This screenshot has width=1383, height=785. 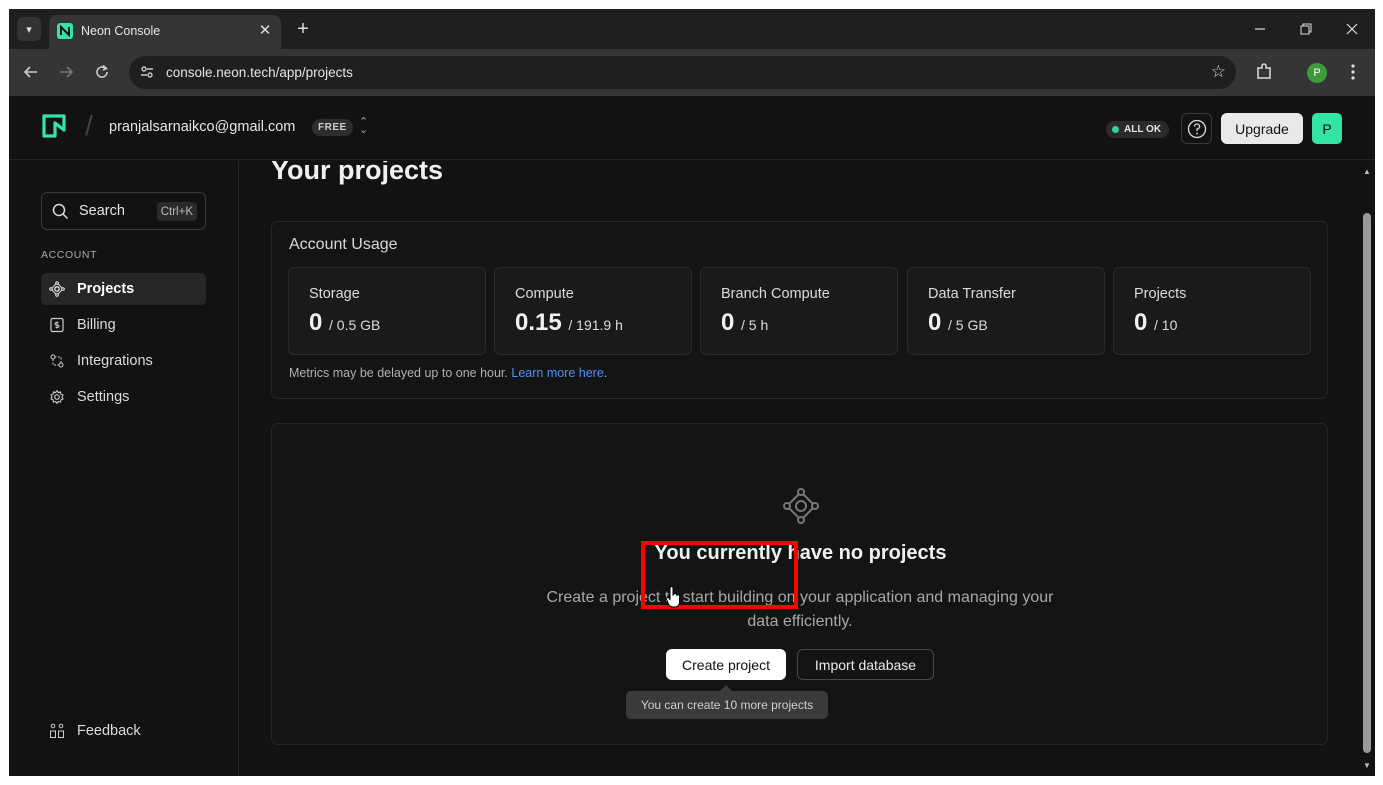 I want to click on back-icon, so click(x=31, y=72).